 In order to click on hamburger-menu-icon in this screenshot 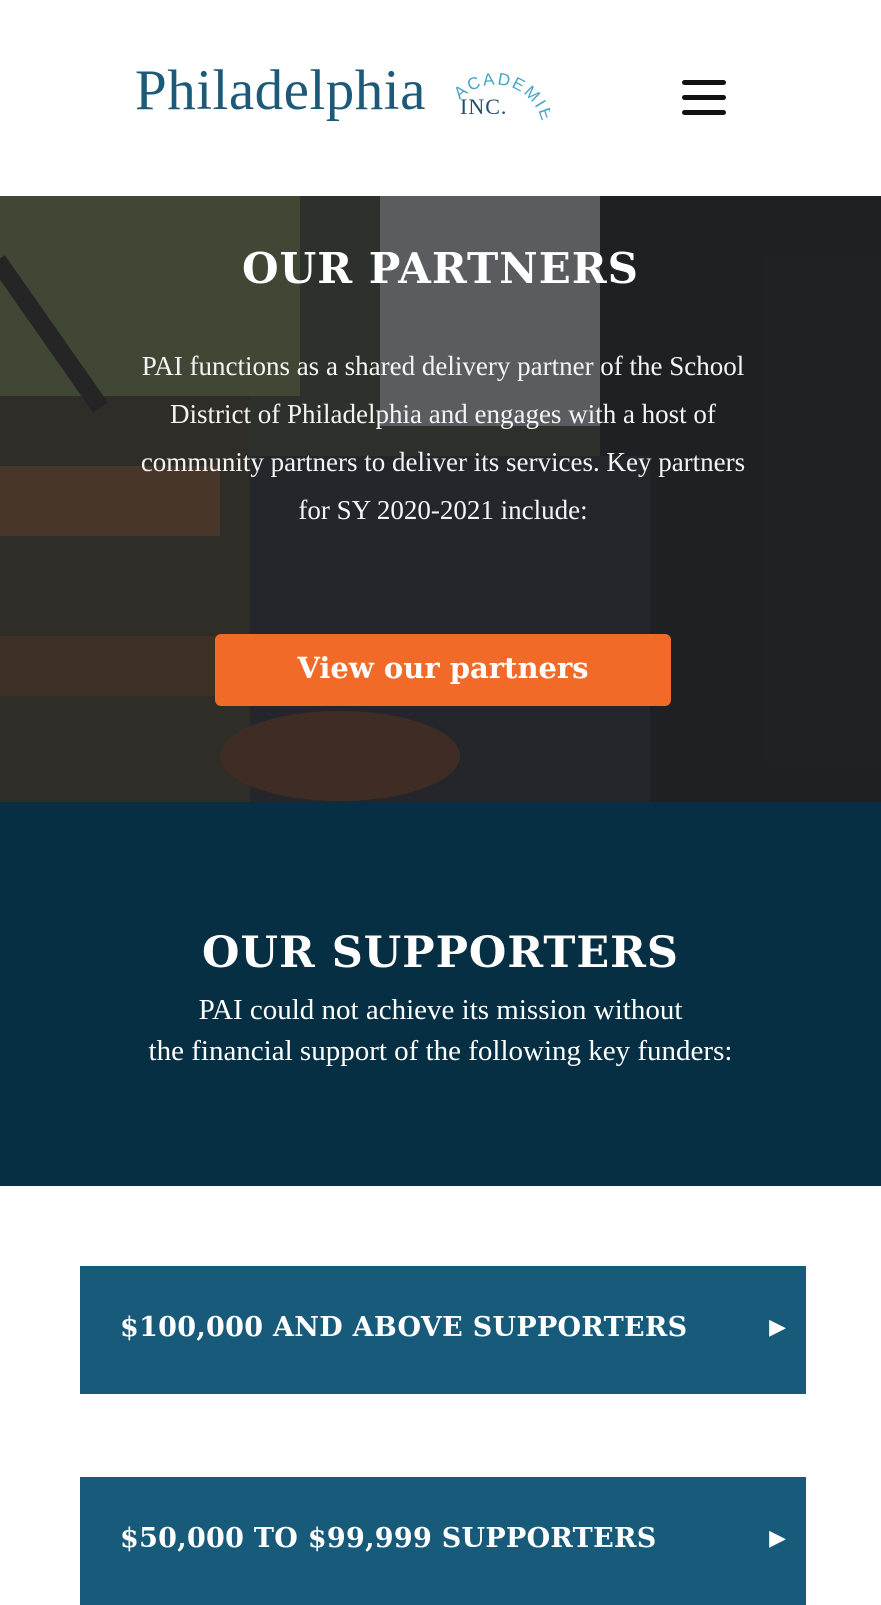, I will do `click(704, 98)`.